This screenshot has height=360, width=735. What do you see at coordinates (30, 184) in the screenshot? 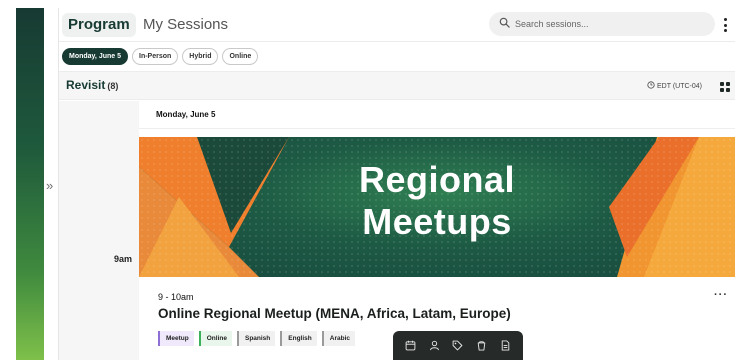
I see `brand-strip` at bounding box center [30, 184].